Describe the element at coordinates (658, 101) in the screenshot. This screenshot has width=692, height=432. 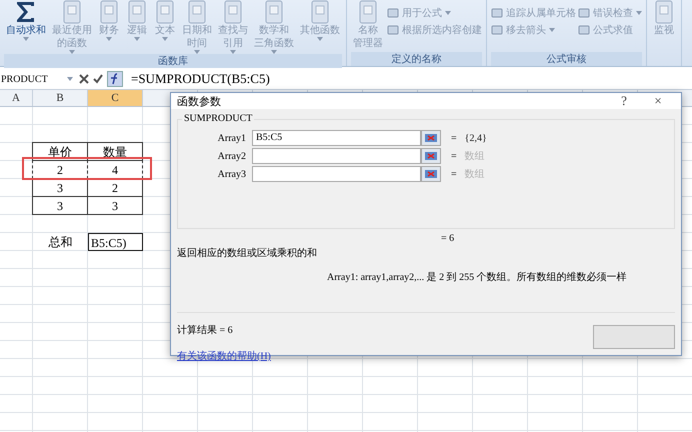
I see `close-button: ×` at that location.